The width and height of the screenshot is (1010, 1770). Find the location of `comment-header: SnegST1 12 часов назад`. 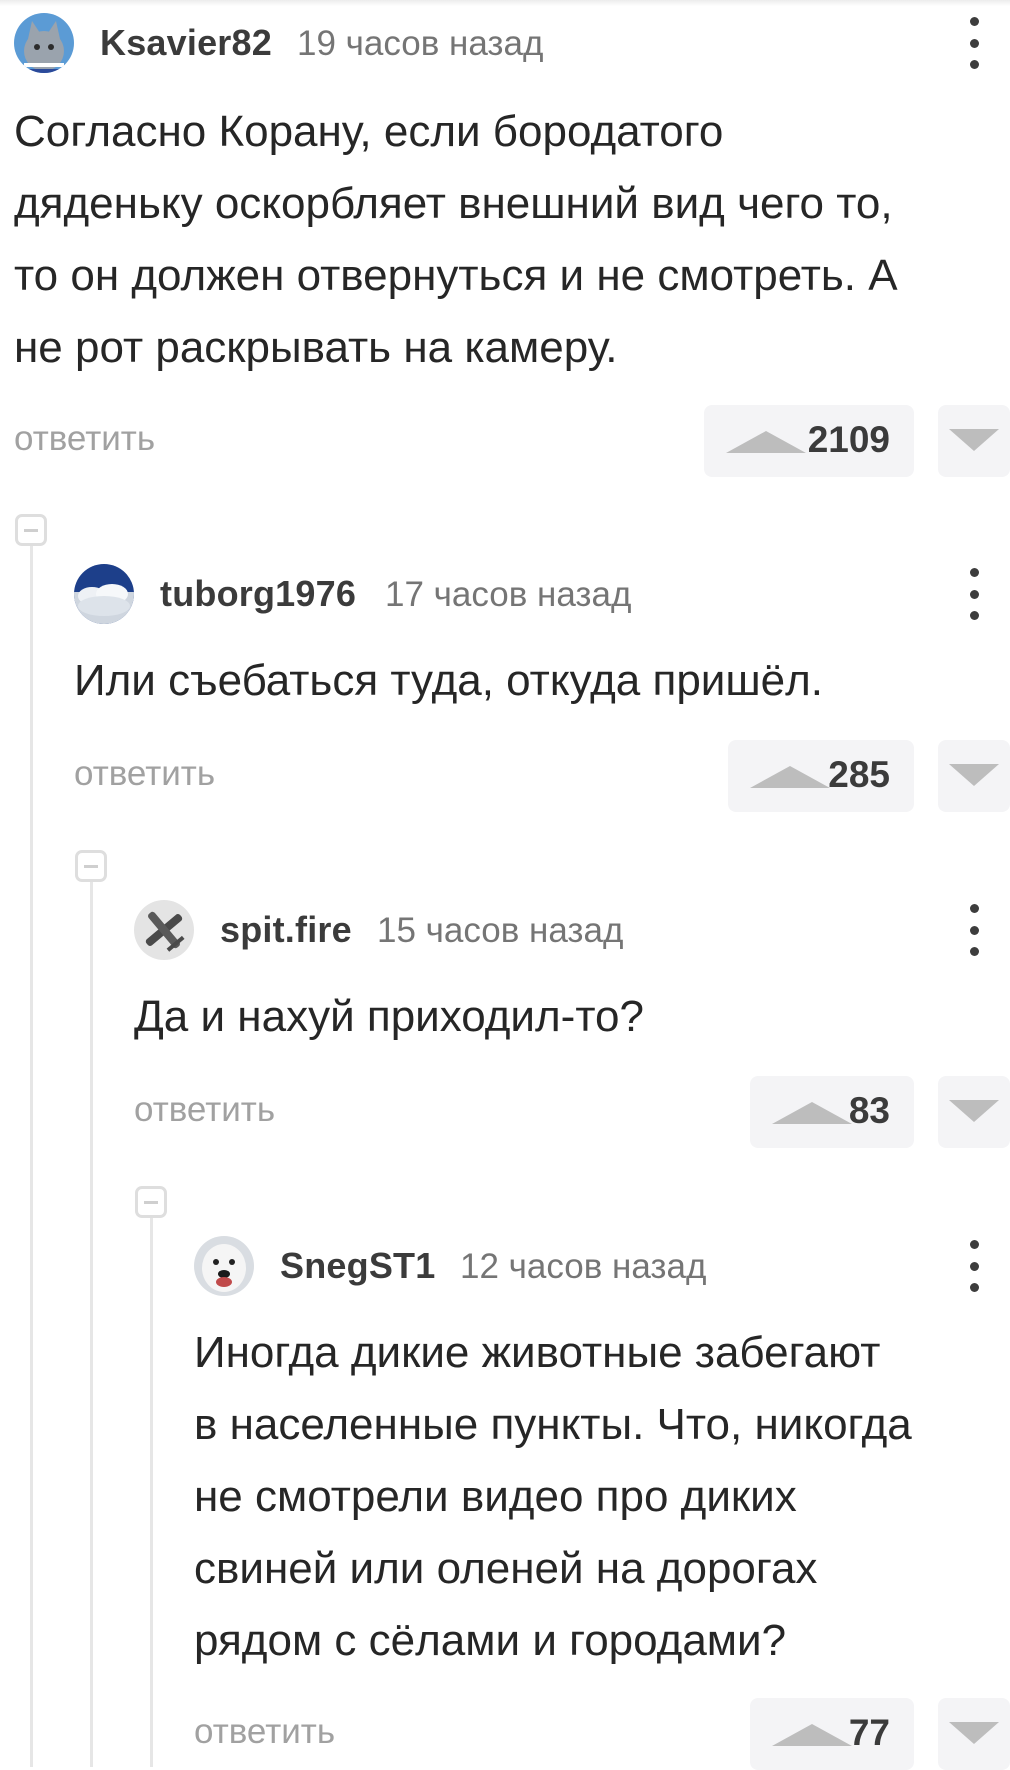

comment-header: SnegST1 12 часов назад is located at coordinates (602, 1266).